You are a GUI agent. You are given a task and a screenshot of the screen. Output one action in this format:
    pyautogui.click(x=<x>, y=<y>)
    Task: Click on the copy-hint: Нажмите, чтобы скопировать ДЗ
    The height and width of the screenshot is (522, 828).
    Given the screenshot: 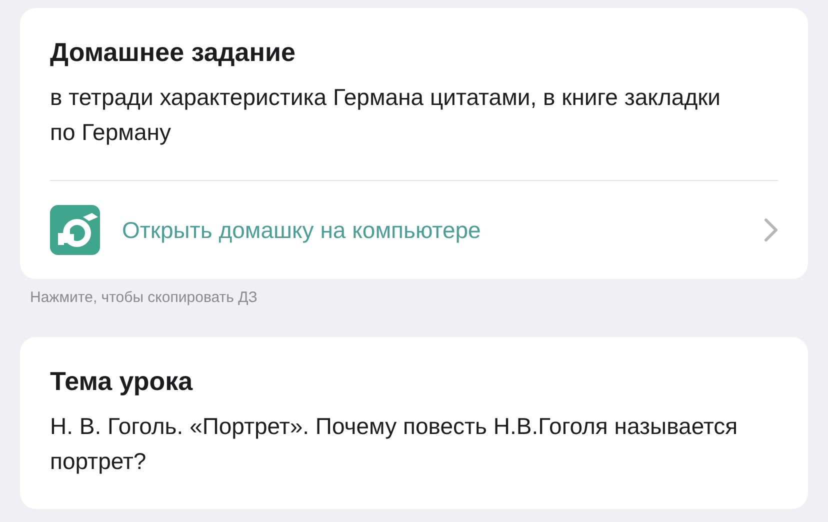 What is the action you would take?
    pyautogui.click(x=144, y=297)
    